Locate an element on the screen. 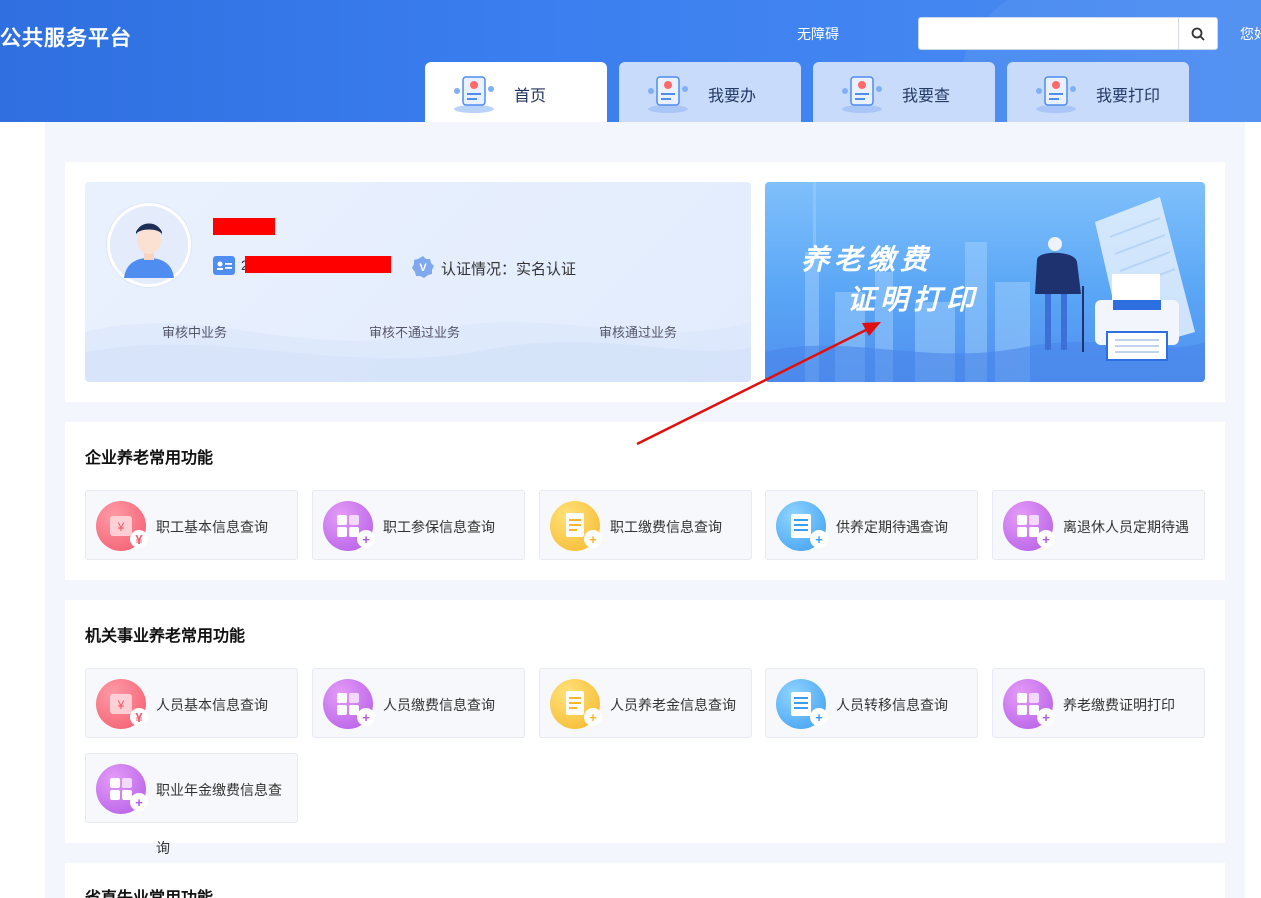 The image size is (1261, 898). banner-illustration is located at coordinates (985, 282).